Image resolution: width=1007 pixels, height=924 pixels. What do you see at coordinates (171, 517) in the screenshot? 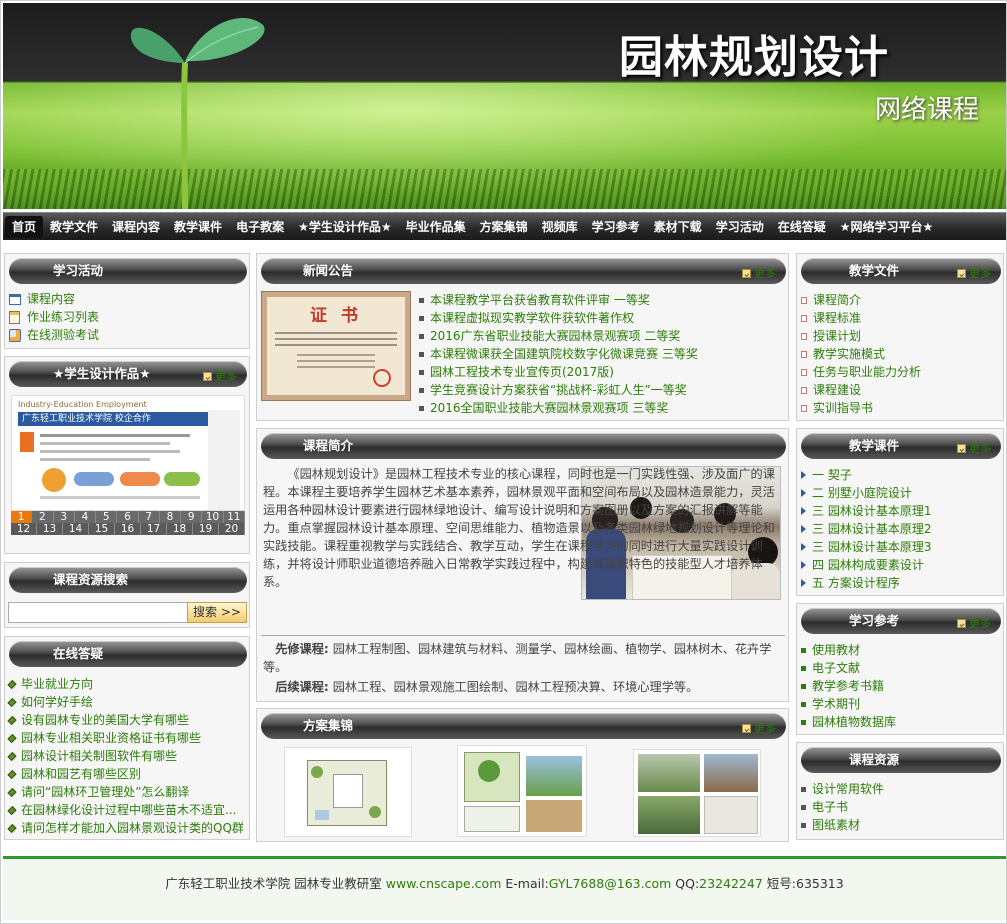
I see `page-number: 8` at bounding box center [171, 517].